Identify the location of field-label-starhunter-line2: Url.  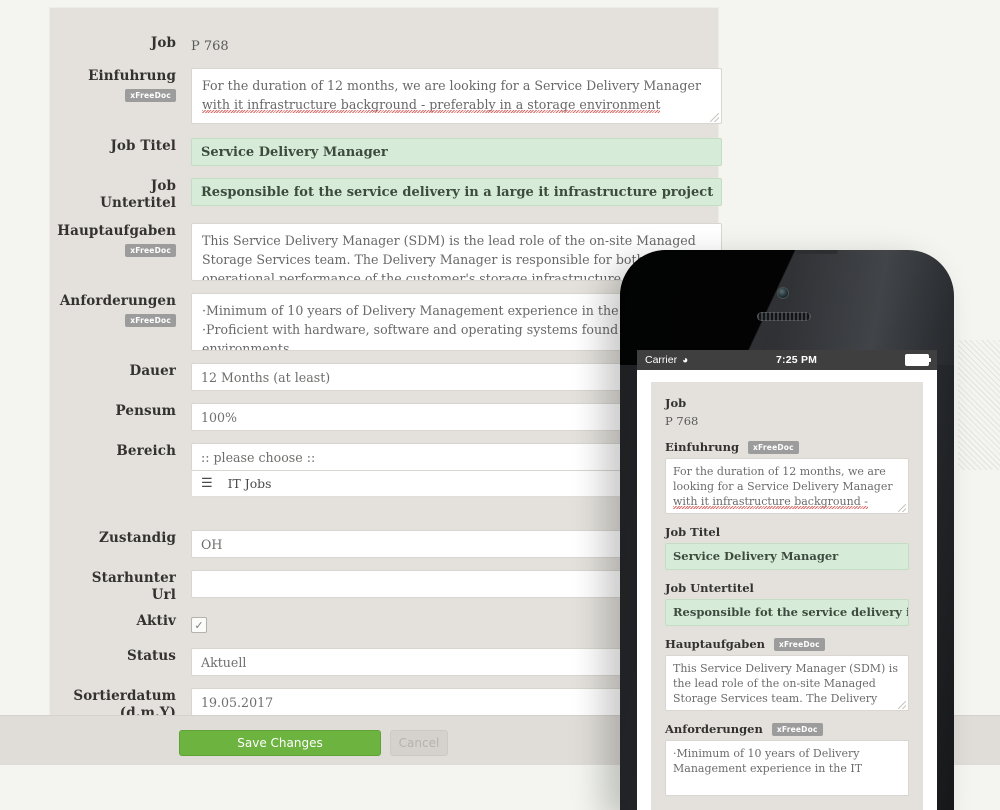
(163, 595).